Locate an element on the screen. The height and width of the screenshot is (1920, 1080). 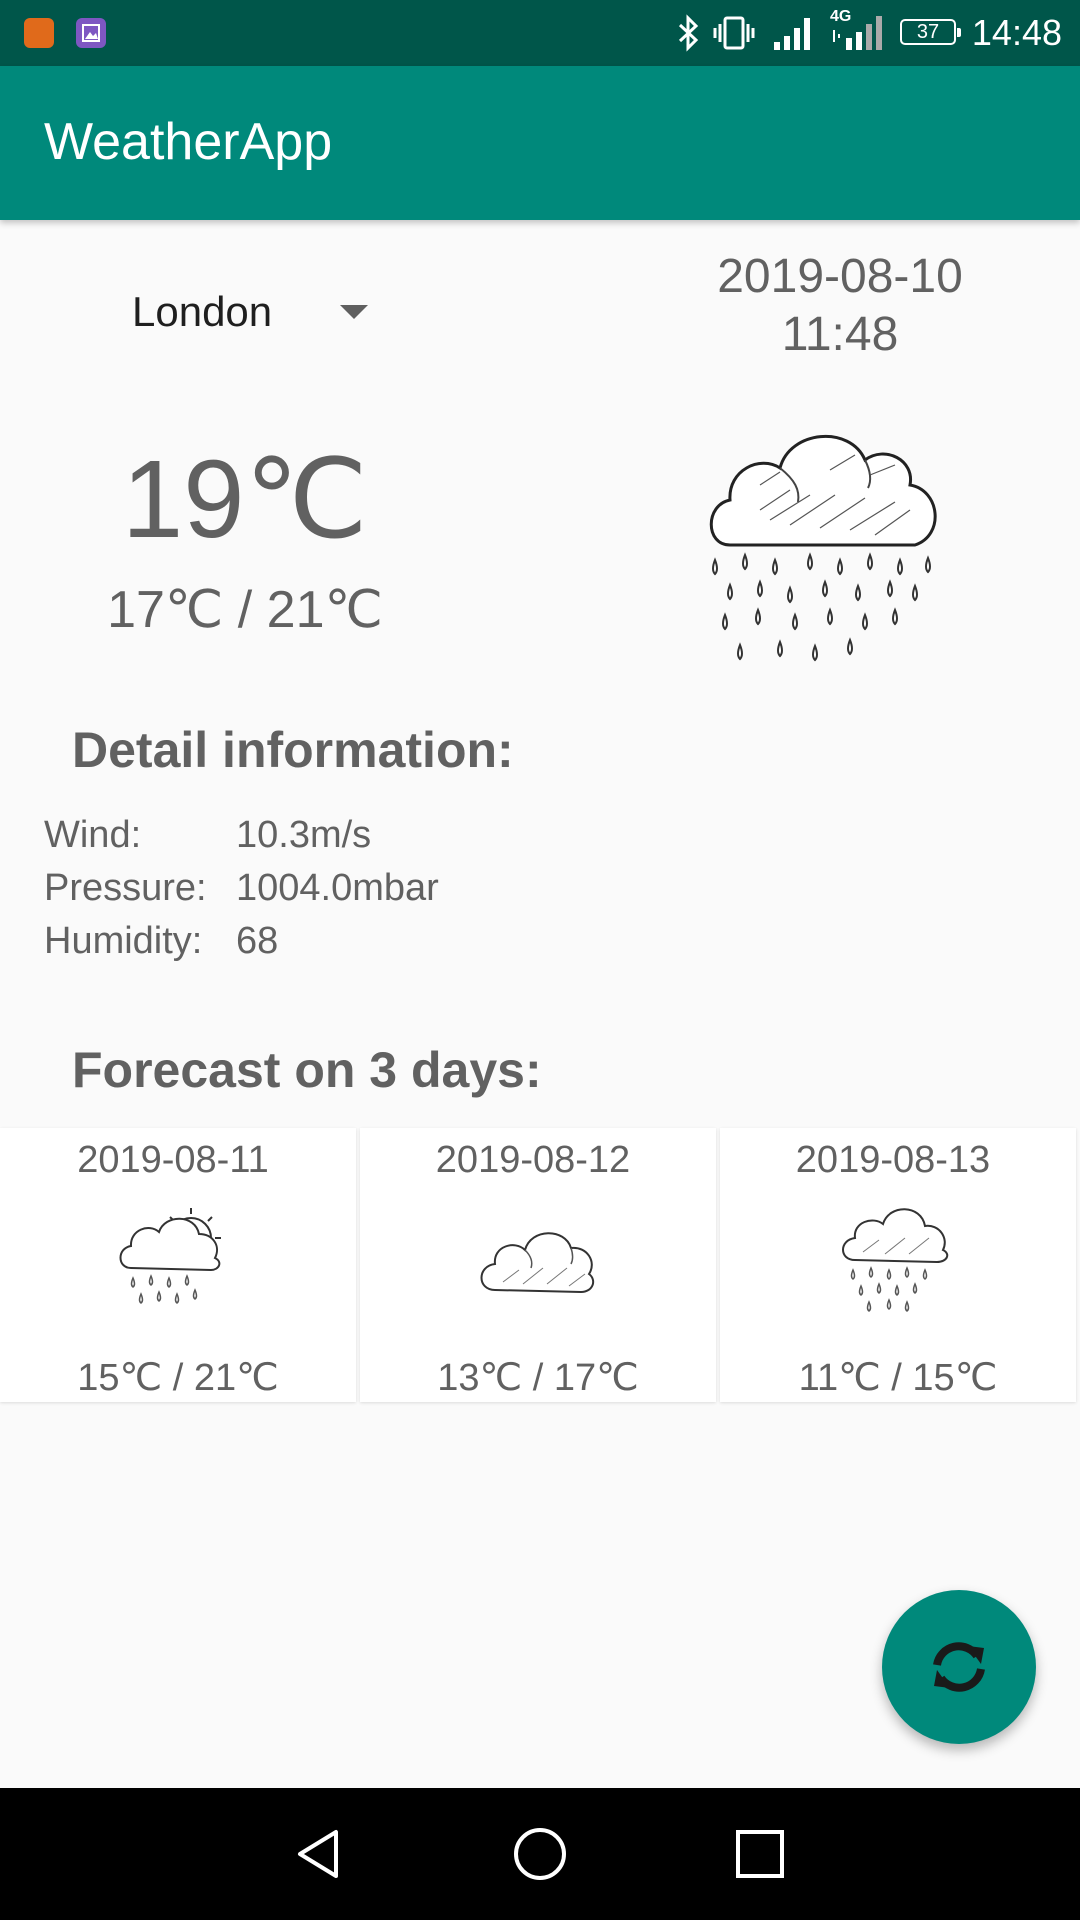
status-time: 14:48 is located at coordinates (1016, 32).